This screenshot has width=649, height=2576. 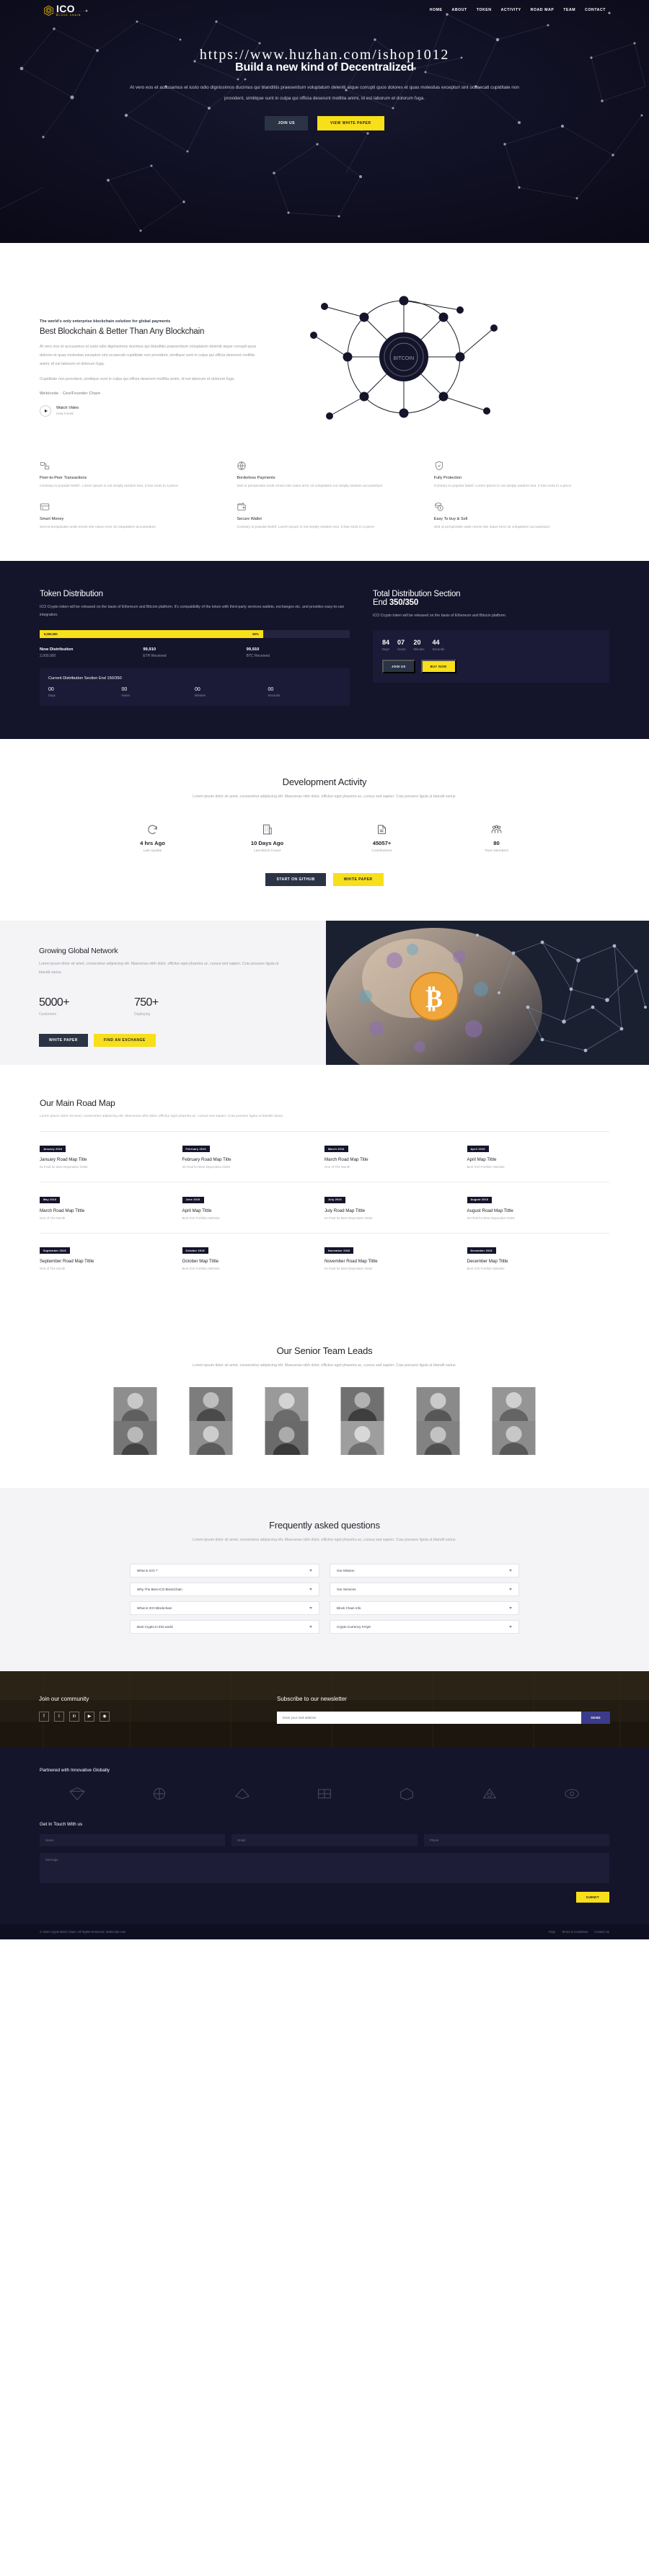 I want to click on stat-value: ETH Received, so click(x=155, y=656).